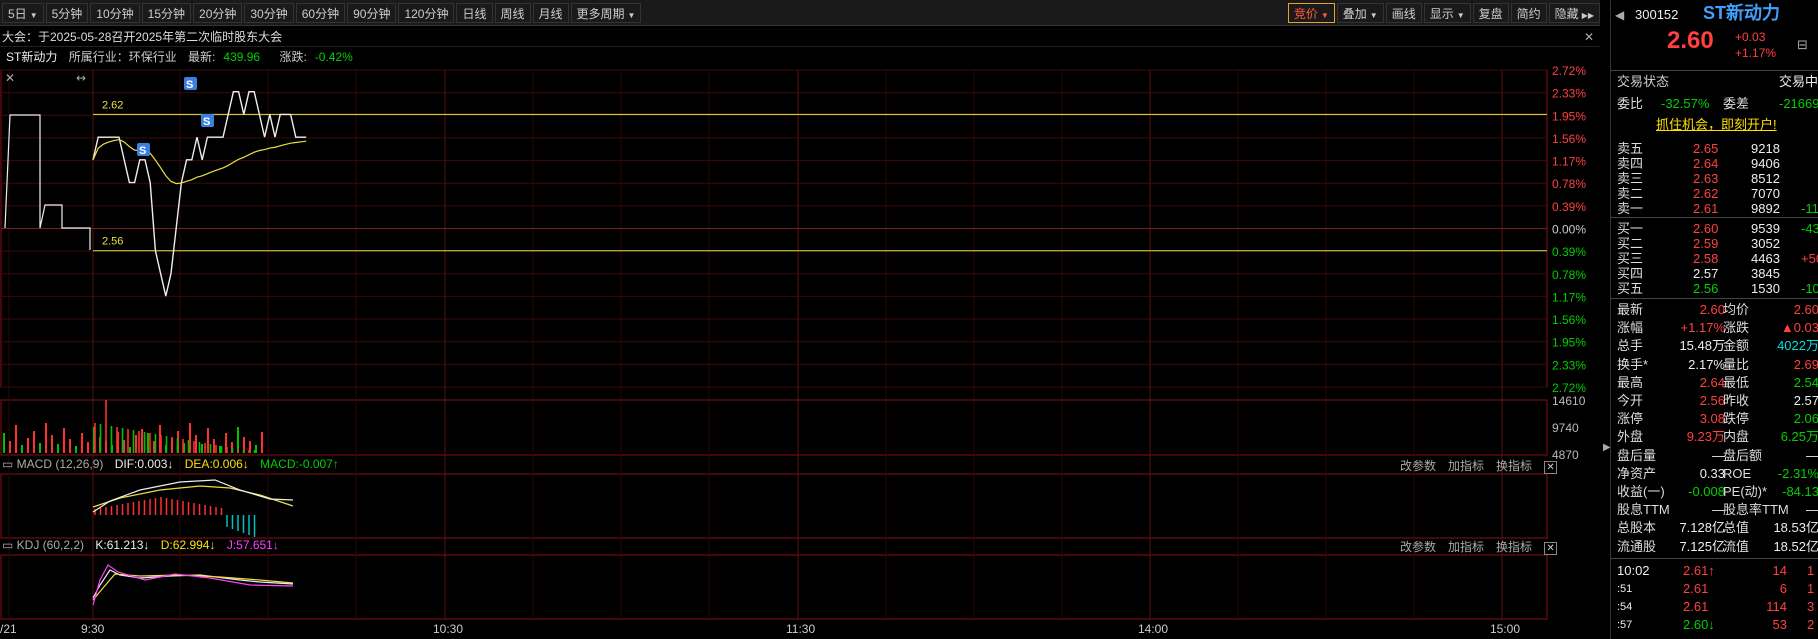  What do you see at coordinates (1625, 624) in the screenshot?
I see `tick-time: :57` at bounding box center [1625, 624].